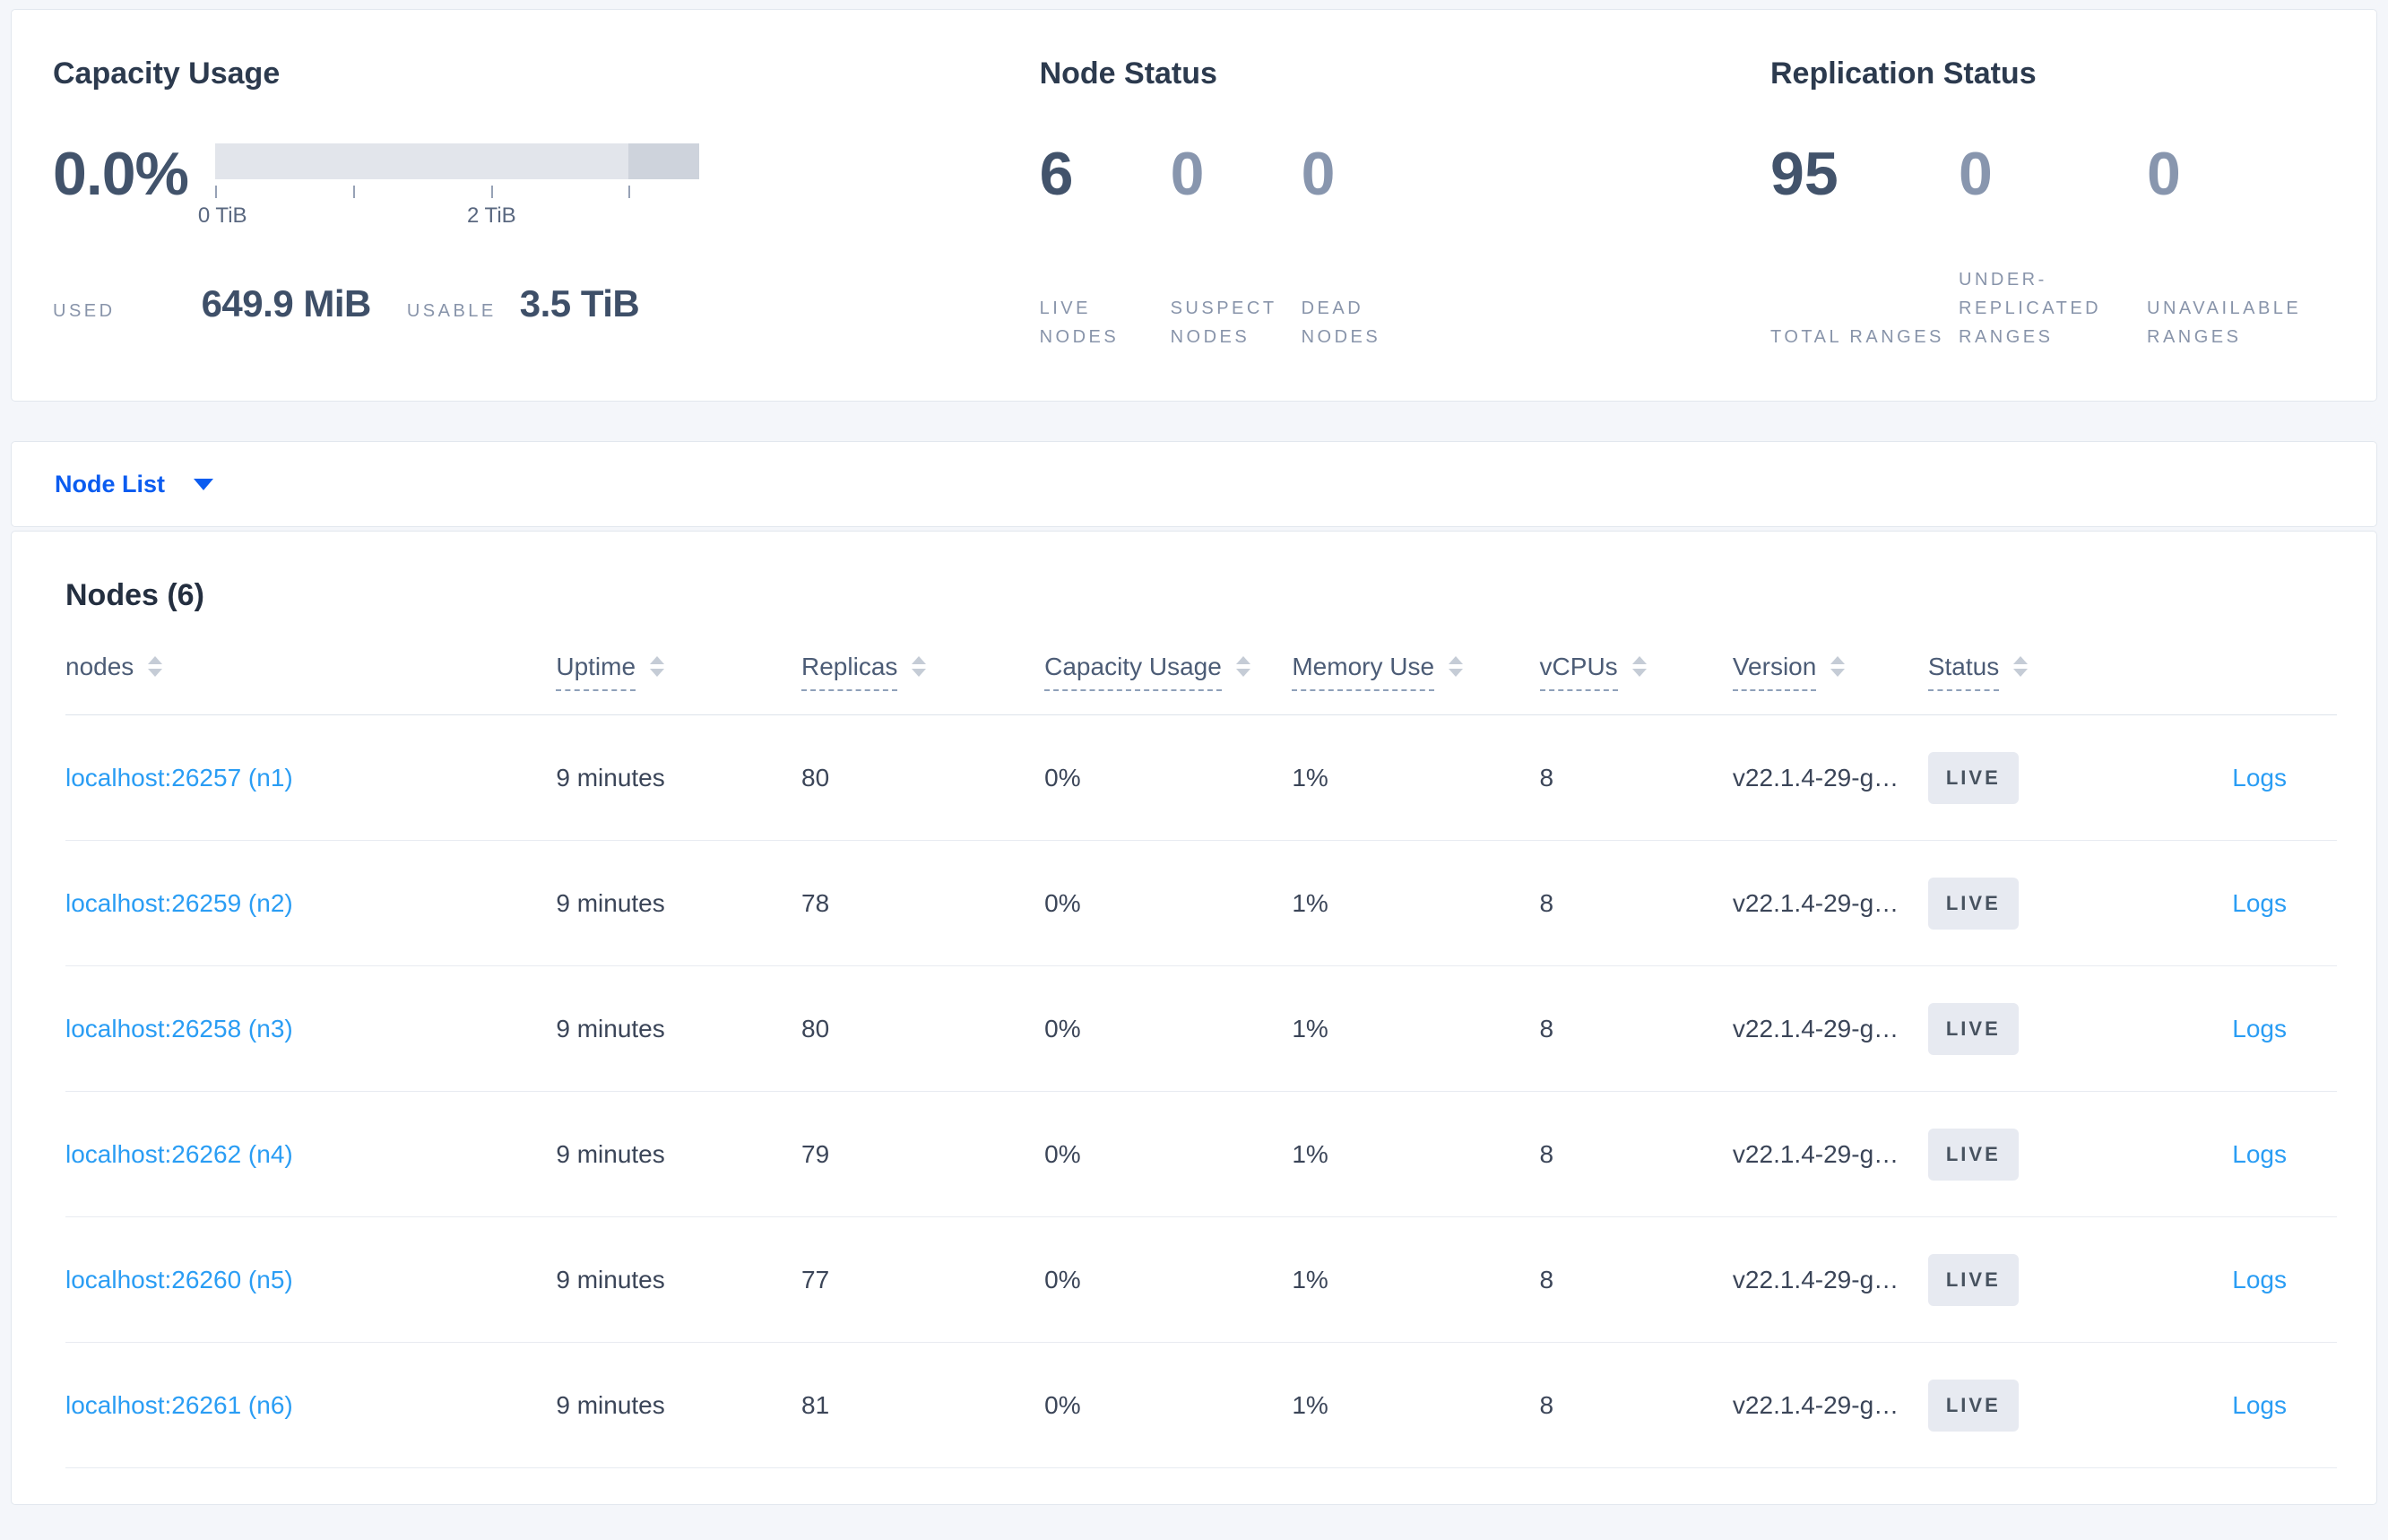  Describe the element at coordinates (1128, 73) in the screenshot. I see `node-status-title: Node Status` at that location.